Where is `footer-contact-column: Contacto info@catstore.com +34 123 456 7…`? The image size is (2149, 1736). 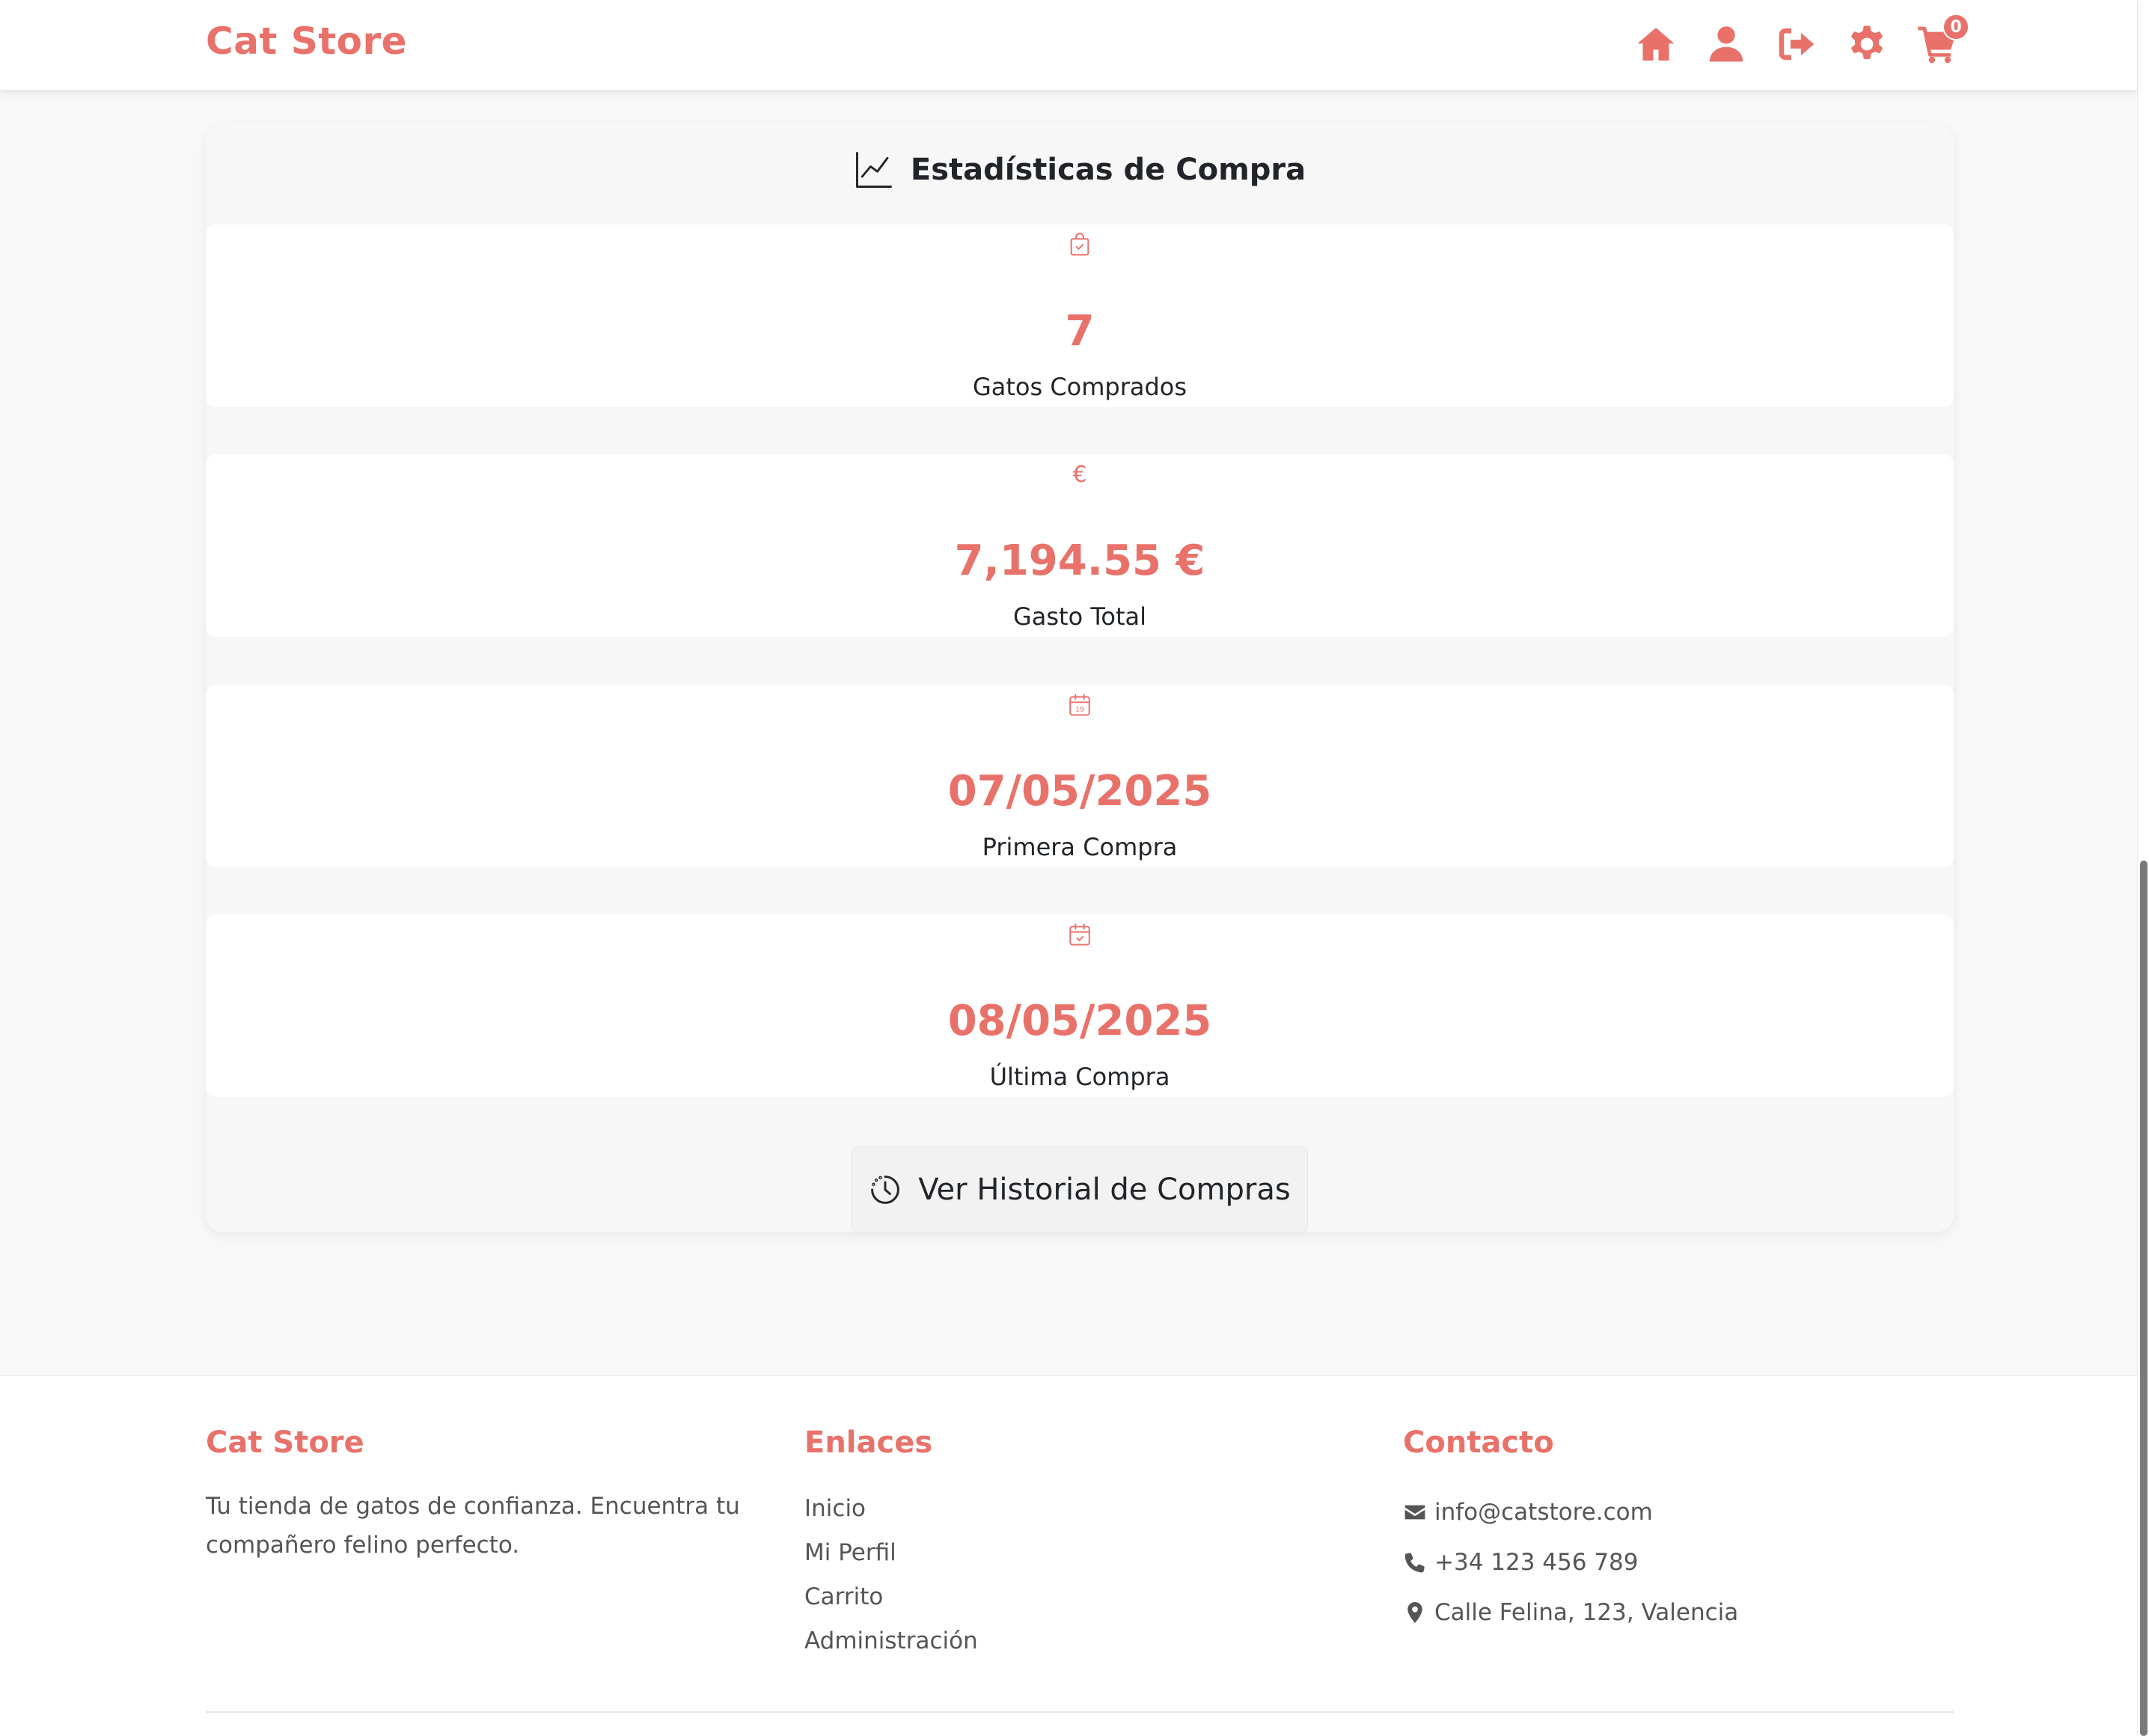 footer-contact-column: Contacto info@catstore.com +34 123 456 7… is located at coordinates (1570, 1531).